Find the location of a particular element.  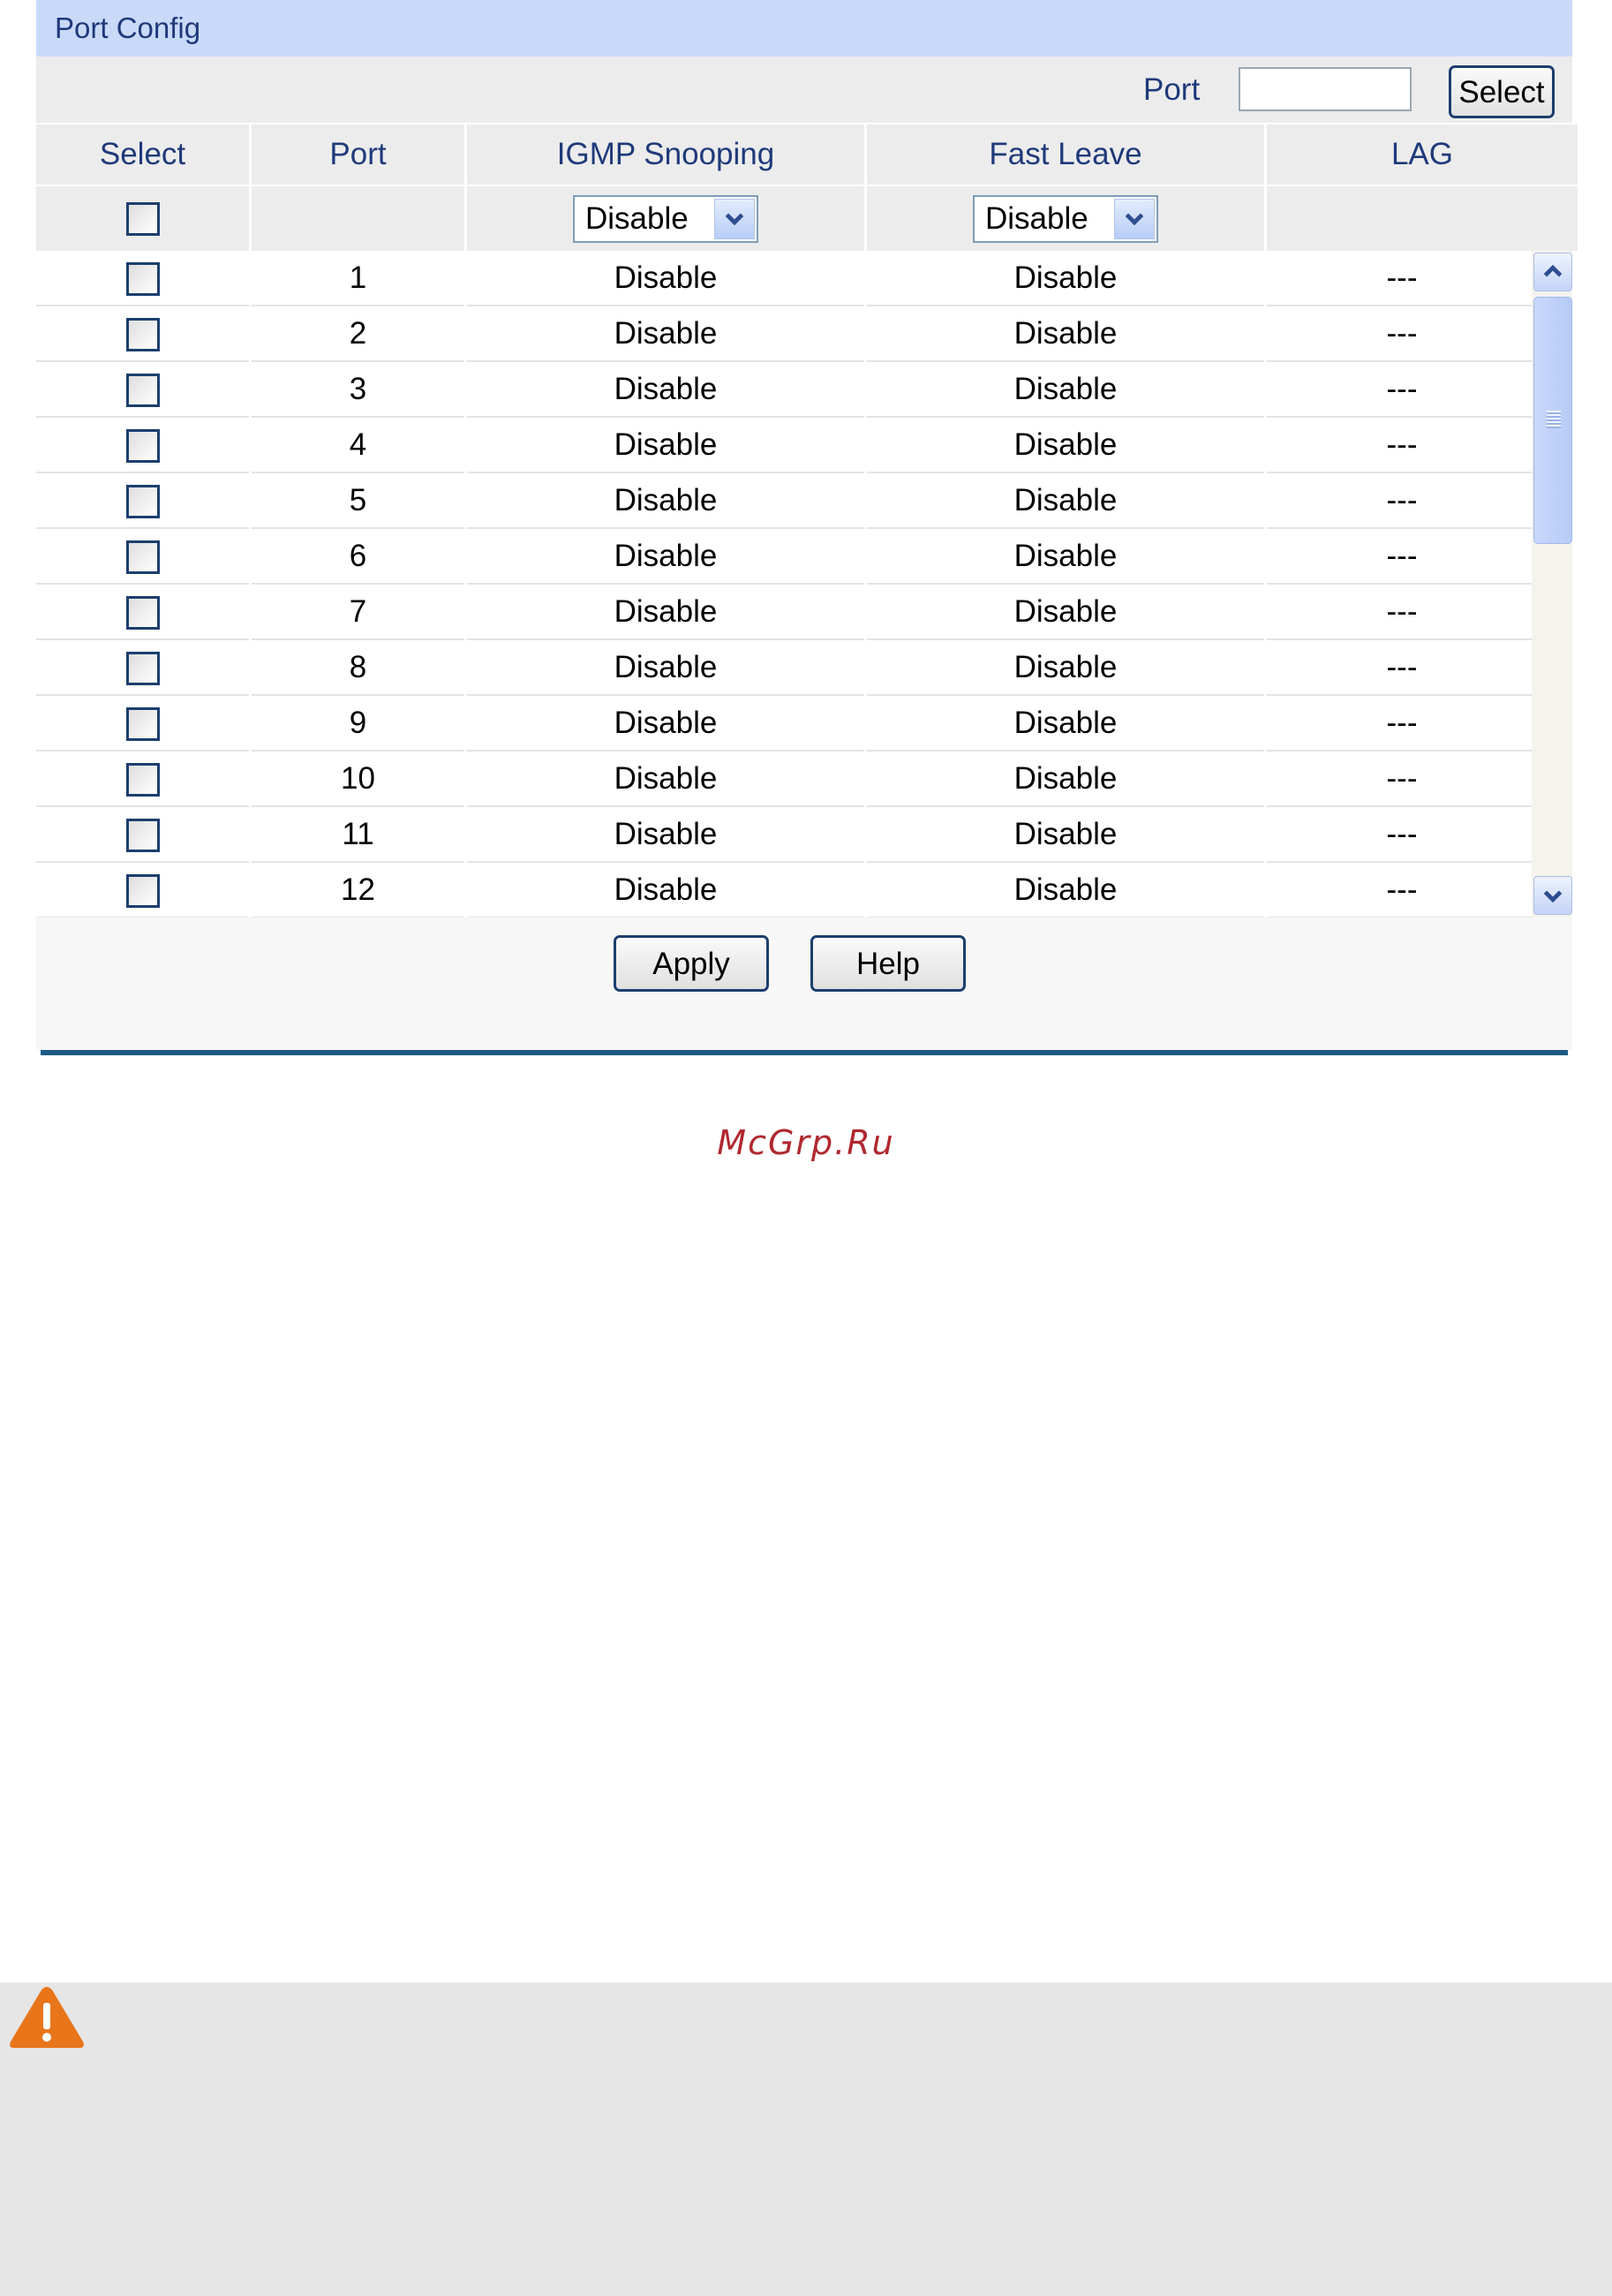

panel-title: Port Config is located at coordinates (804, 29).